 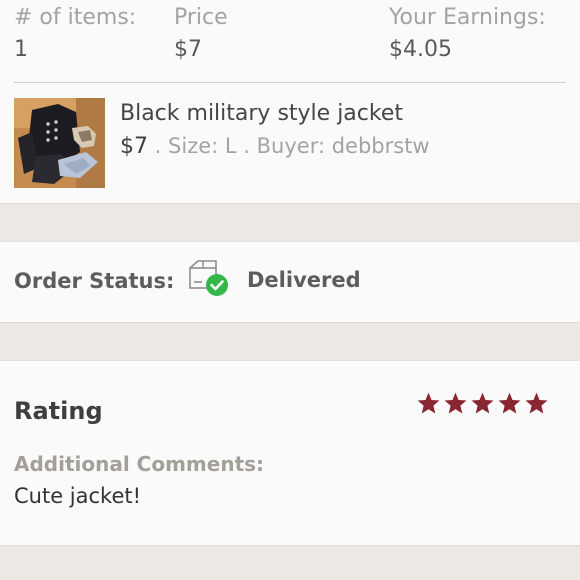 I want to click on earnings-label: Your Earnings:, so click(x=467, y=17).